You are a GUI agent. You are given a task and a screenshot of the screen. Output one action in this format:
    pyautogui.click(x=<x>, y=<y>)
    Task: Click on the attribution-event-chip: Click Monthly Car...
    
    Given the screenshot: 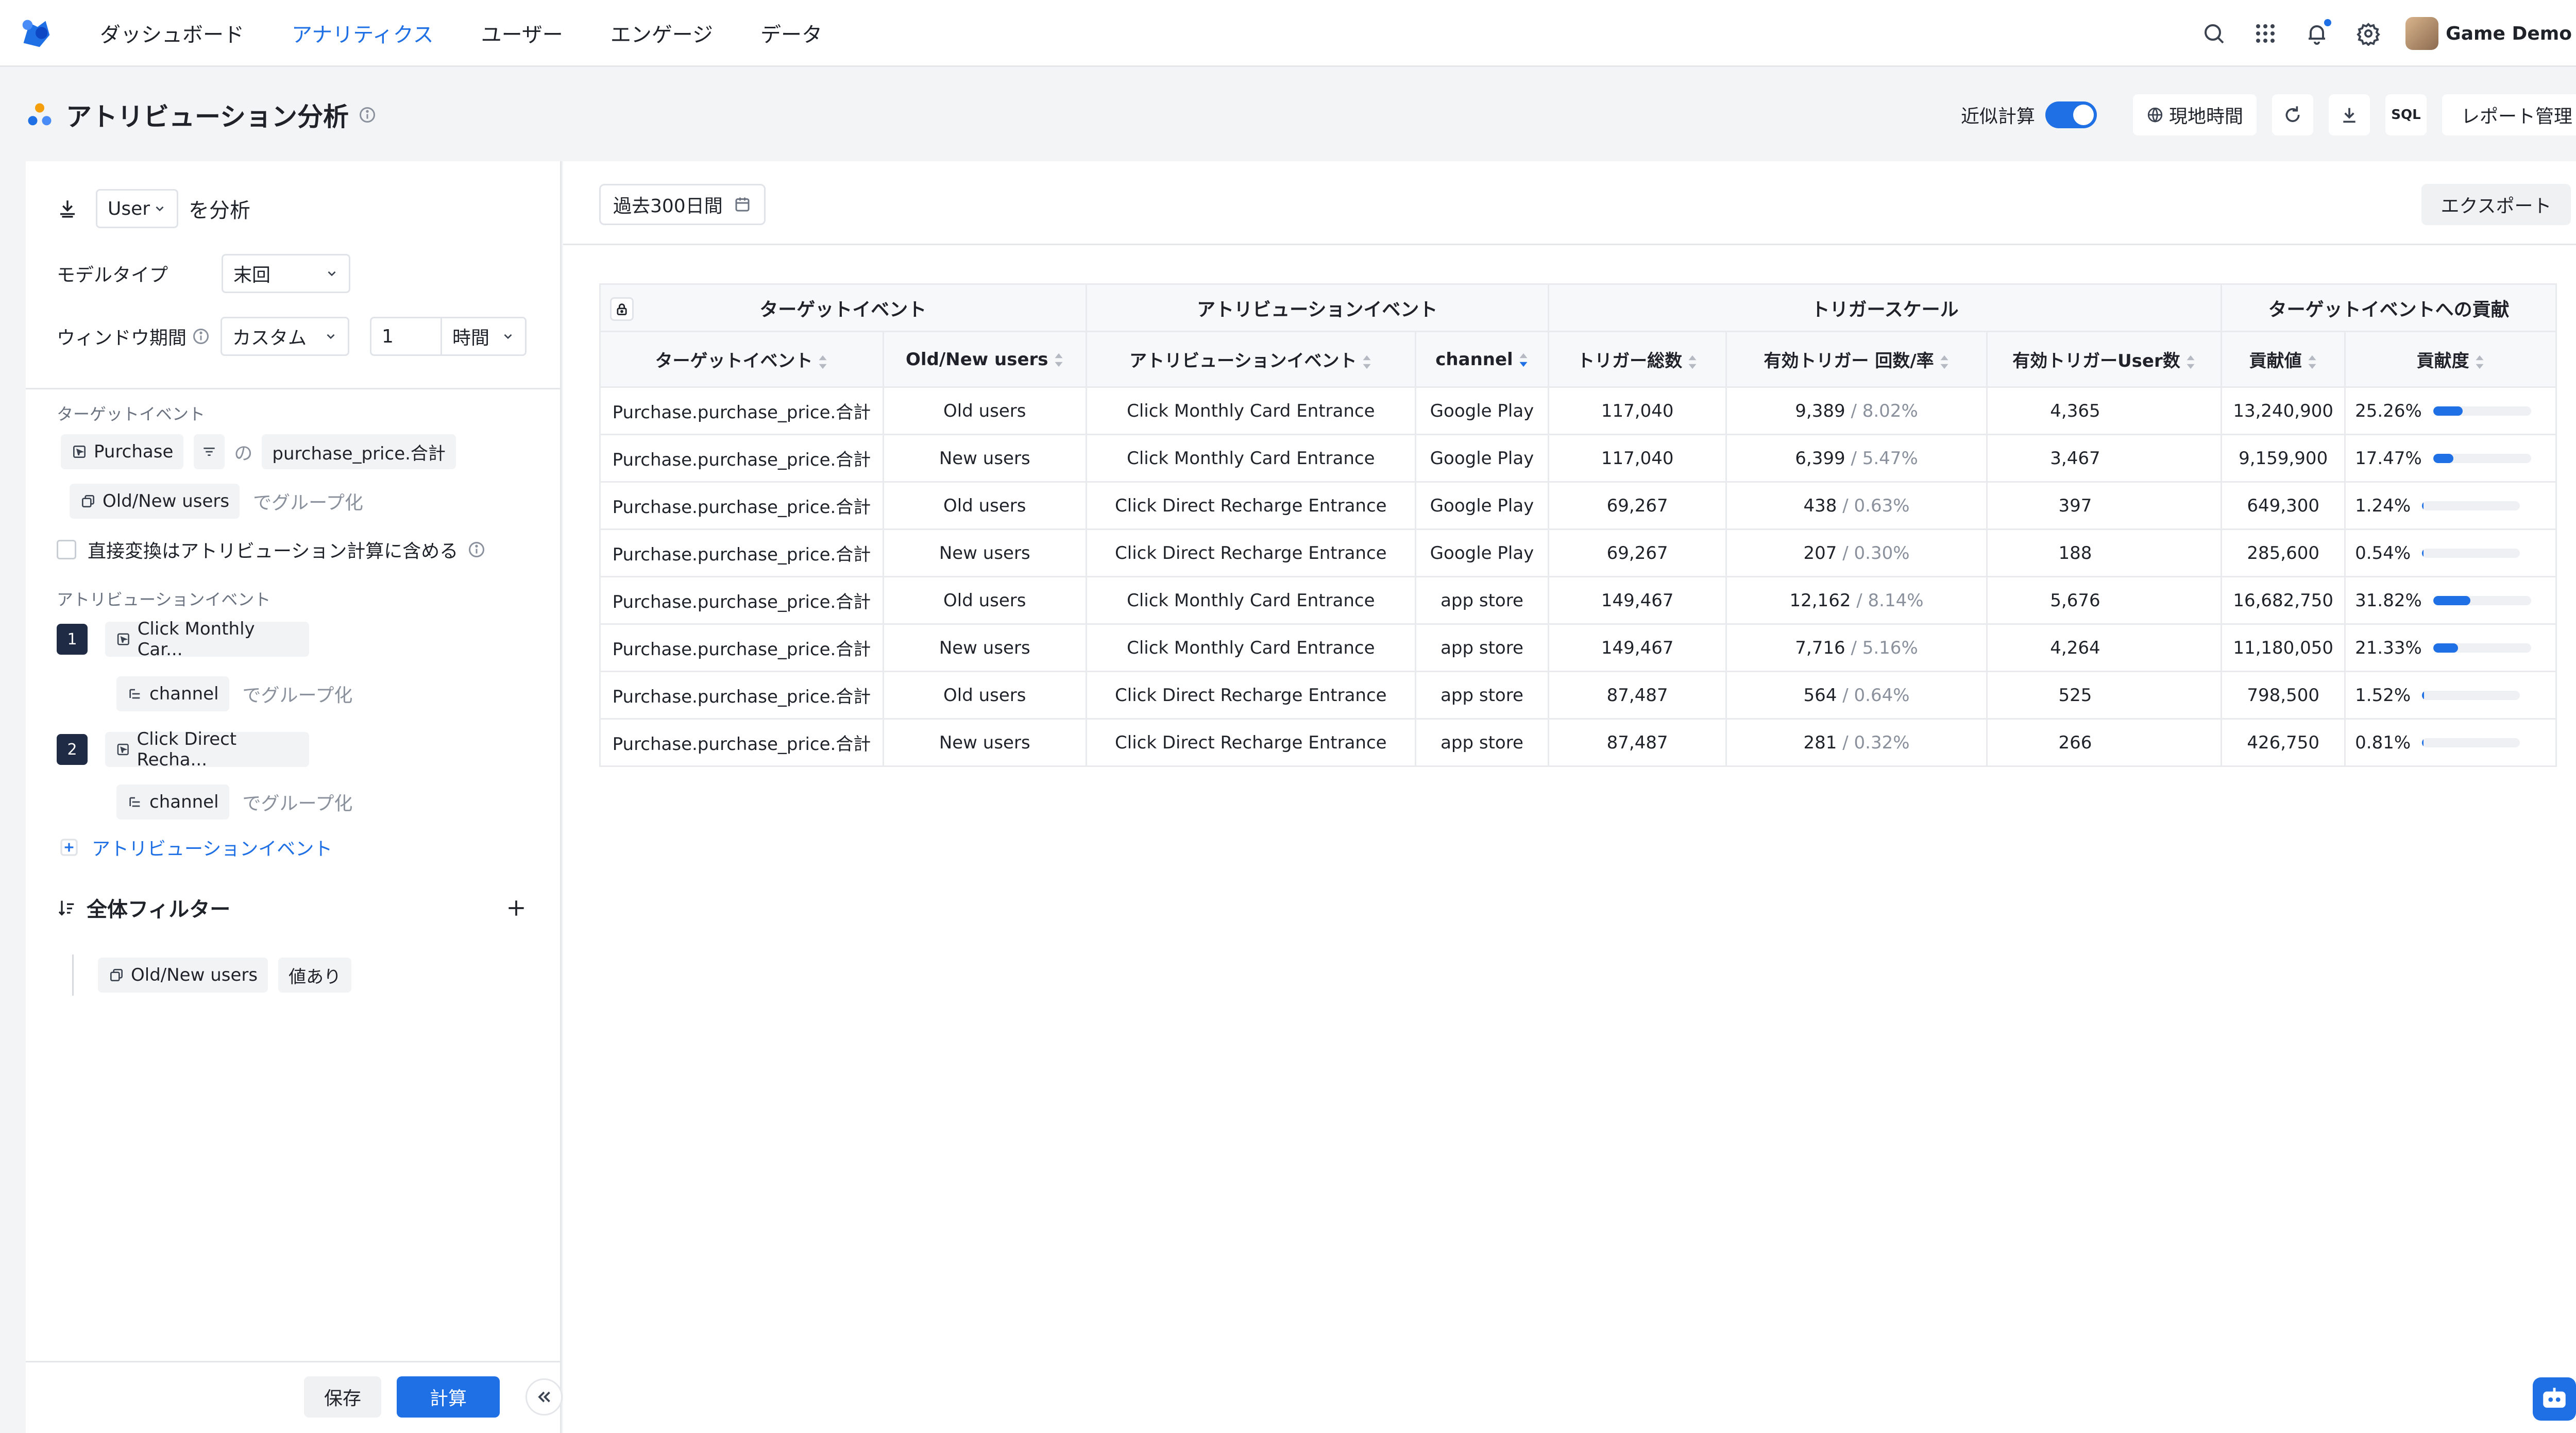 What is the action you would take?
    pyautogui.click(x=207, y=639)
    